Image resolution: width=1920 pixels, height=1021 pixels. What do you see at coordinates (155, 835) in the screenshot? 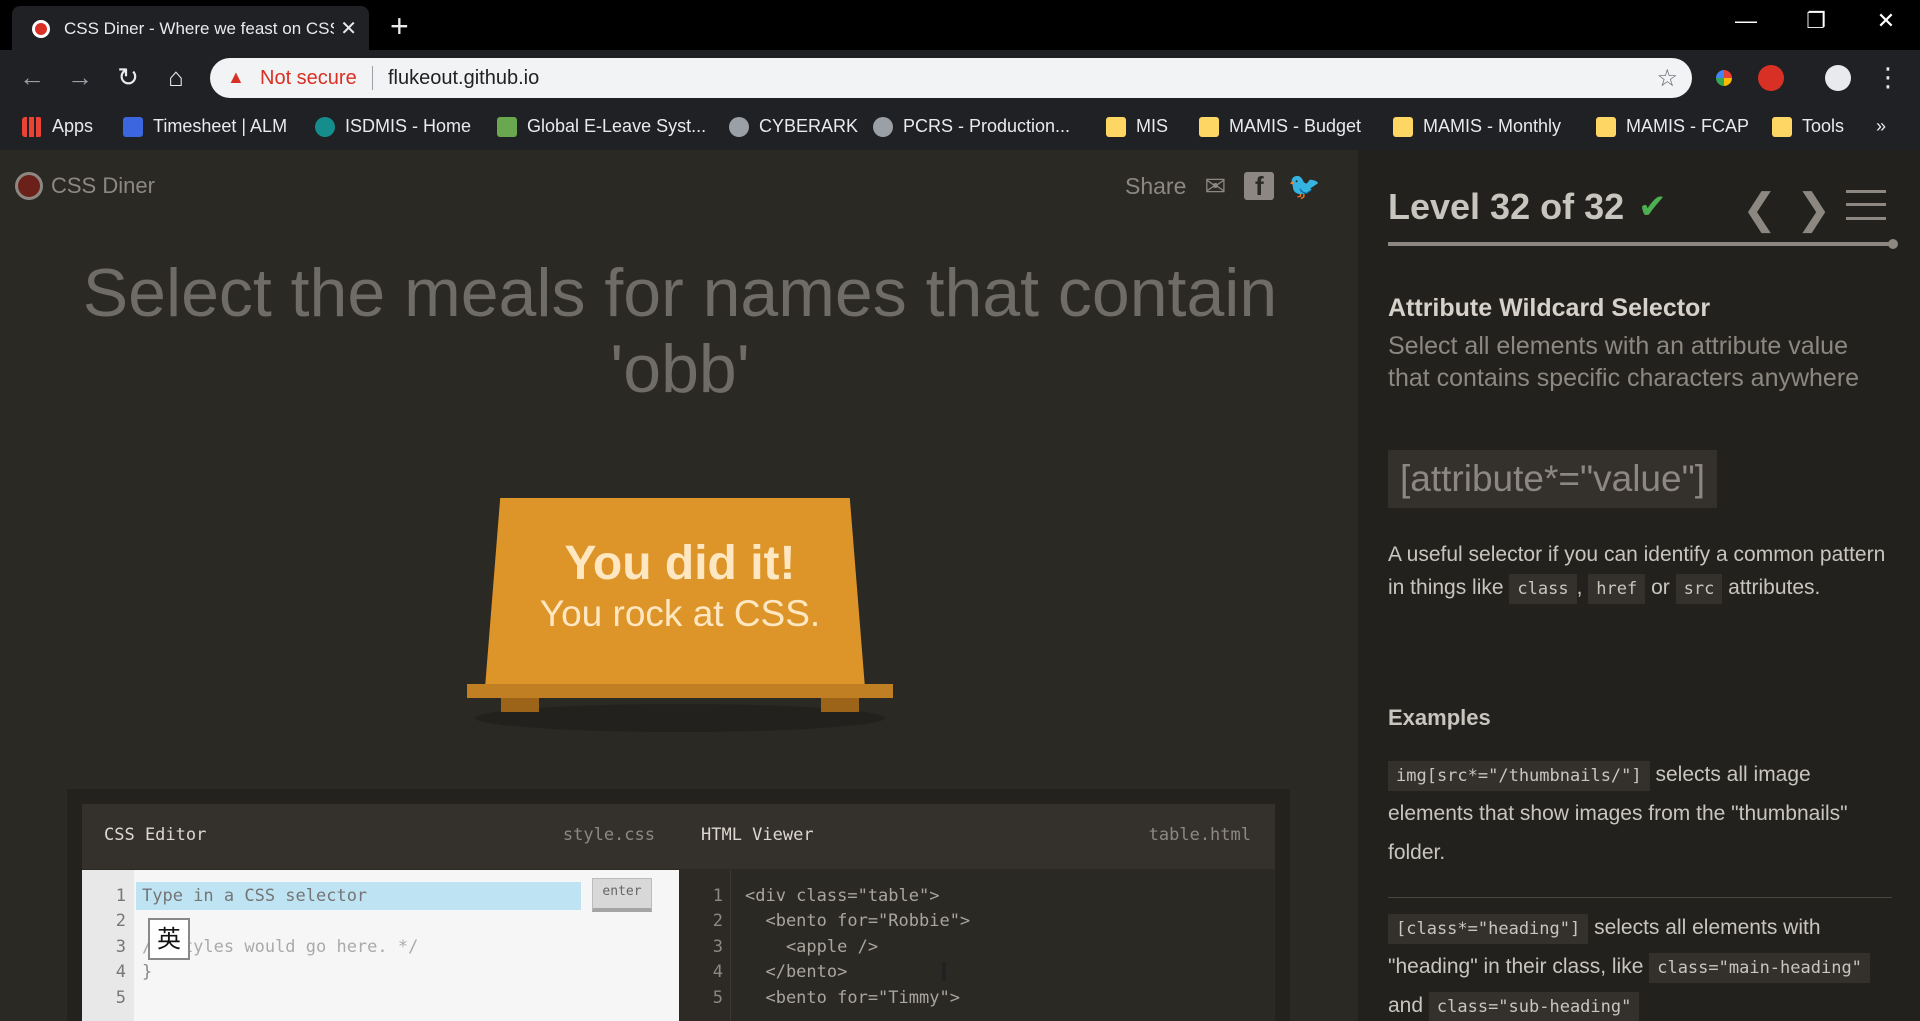
I see `css-editor-title: CSS Editor` at bounding box center [155, 835].